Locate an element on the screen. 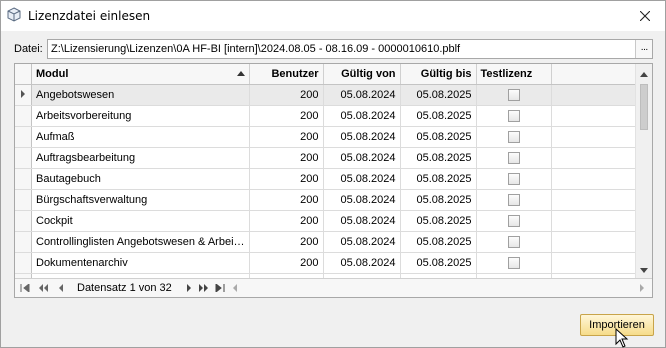 This screenshot has width=666, height=348. column-header-benutzer: Benutzer is located at coordinates (286, 74).